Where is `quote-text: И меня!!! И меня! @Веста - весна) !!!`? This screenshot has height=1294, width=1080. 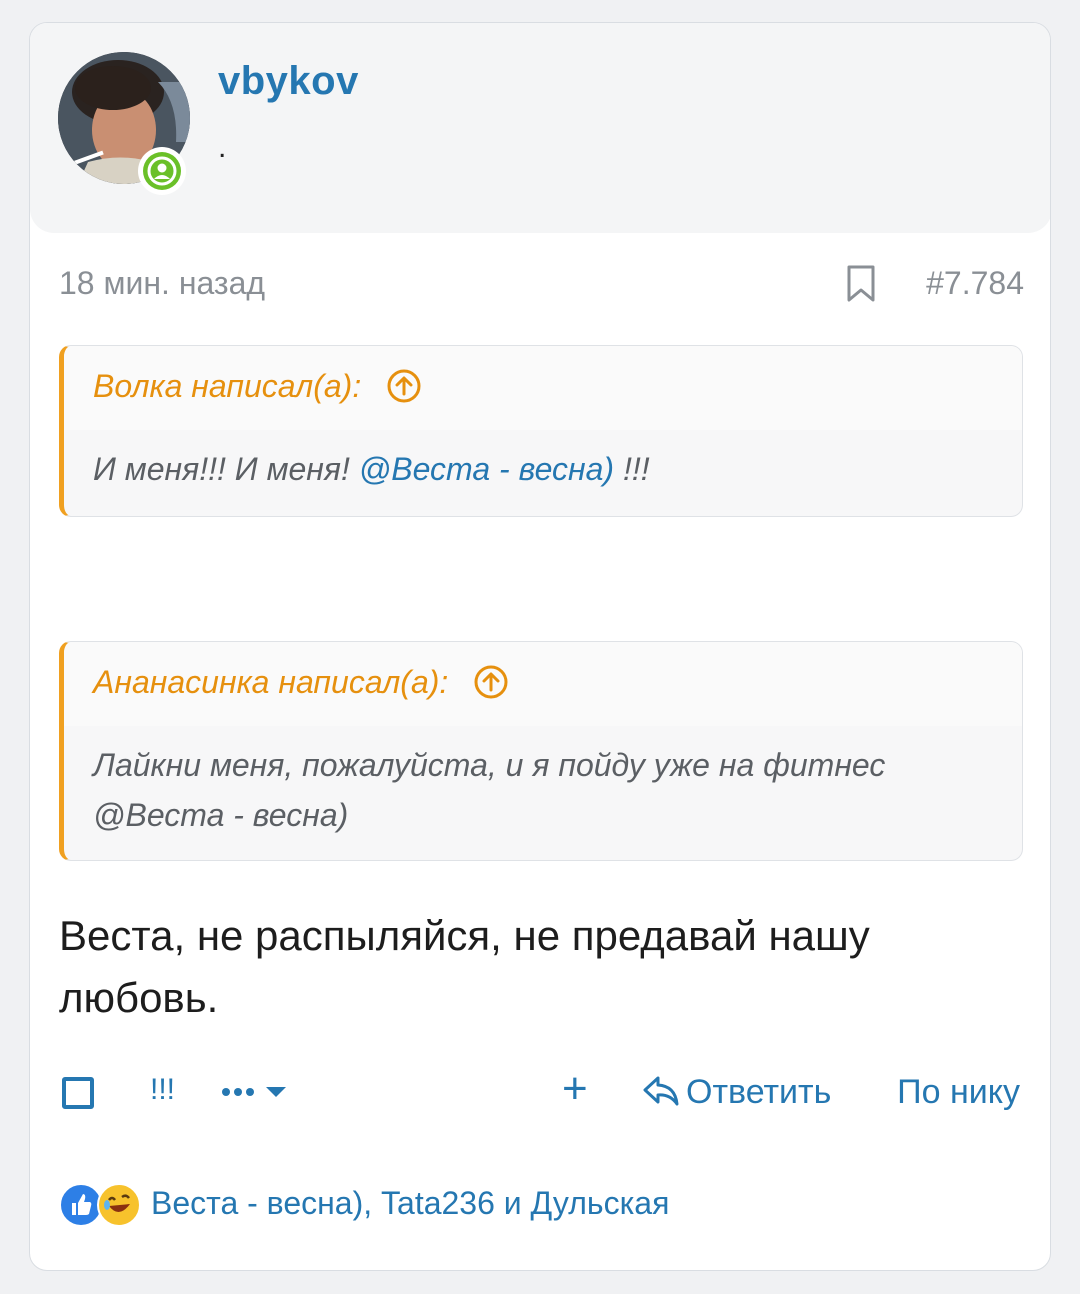
quote-text: И меня!!! И меня! @Веста - весна) !!! is located at coordinates (543, 472).